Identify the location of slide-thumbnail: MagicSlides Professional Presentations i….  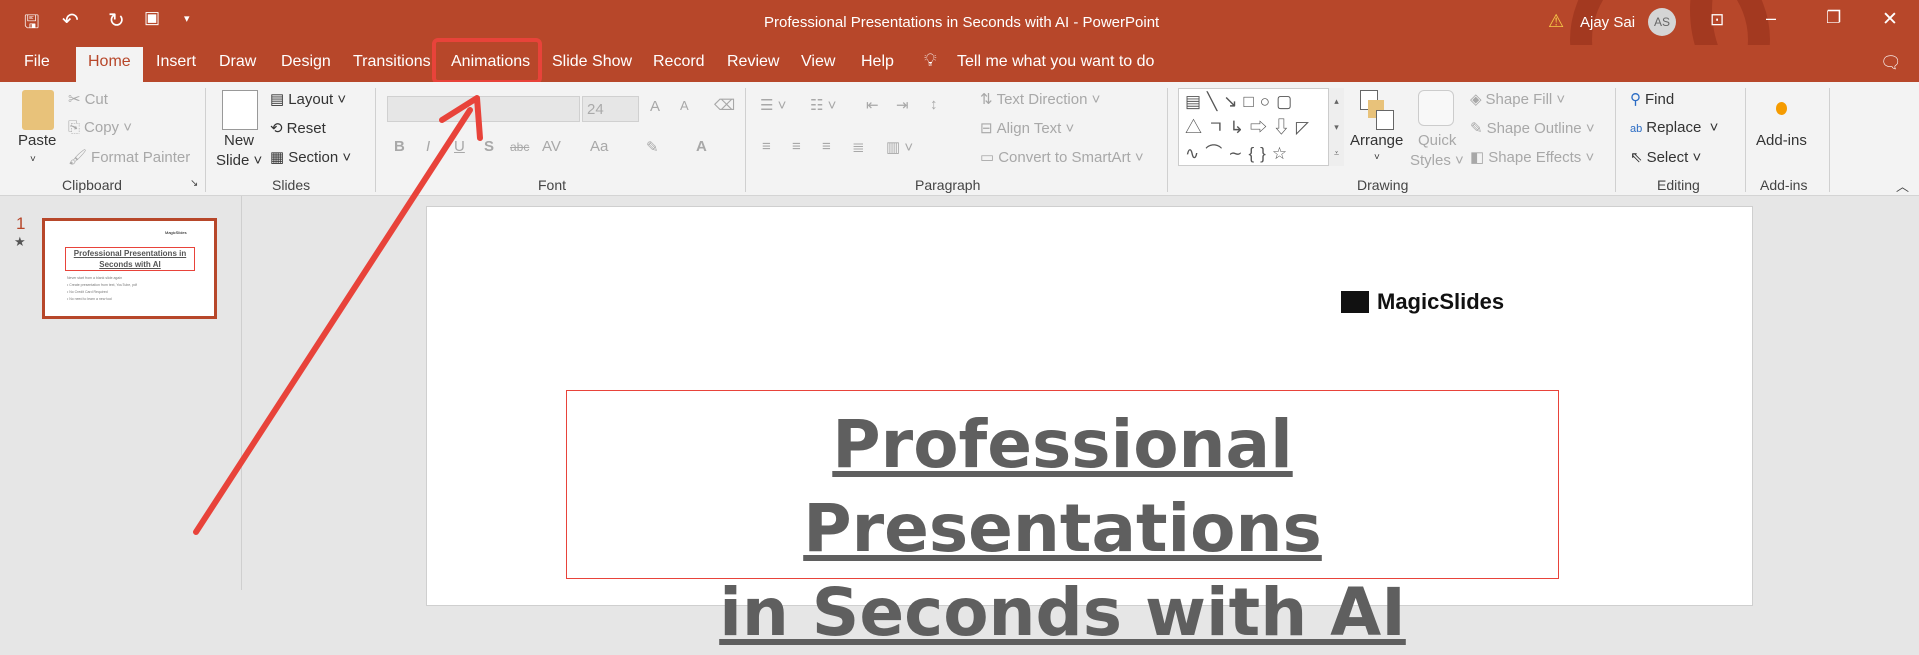
(129, 268).